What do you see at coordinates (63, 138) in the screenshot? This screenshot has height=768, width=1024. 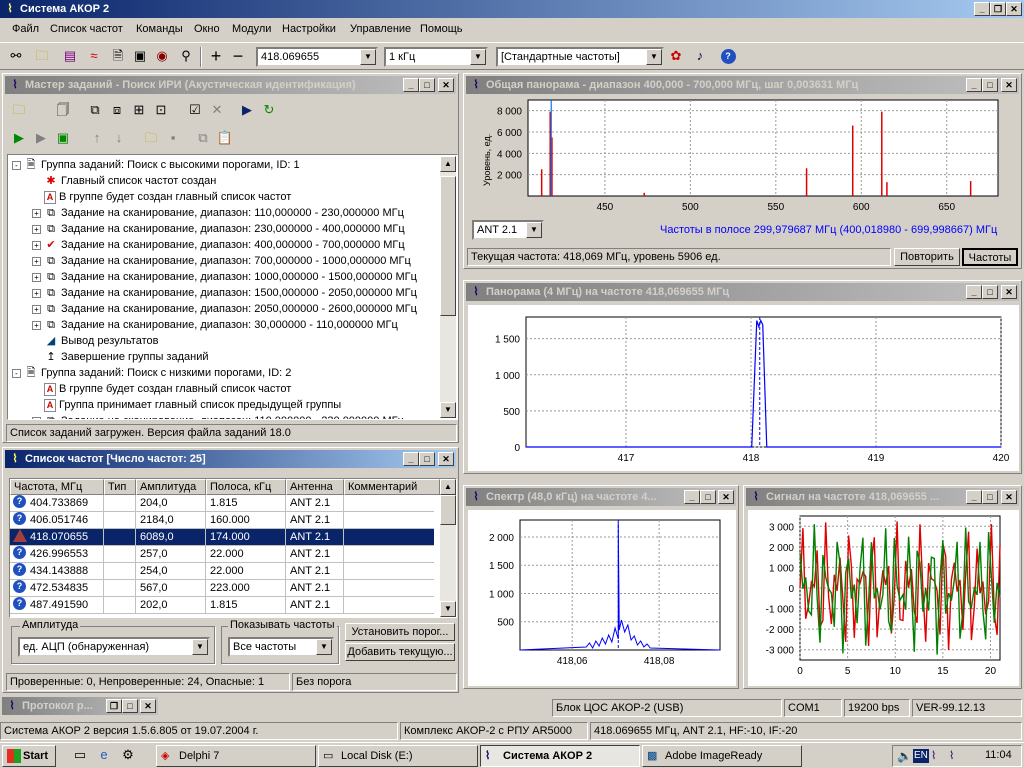 I see `play-doc-icon: ▣` at bounding box center [63, 138].